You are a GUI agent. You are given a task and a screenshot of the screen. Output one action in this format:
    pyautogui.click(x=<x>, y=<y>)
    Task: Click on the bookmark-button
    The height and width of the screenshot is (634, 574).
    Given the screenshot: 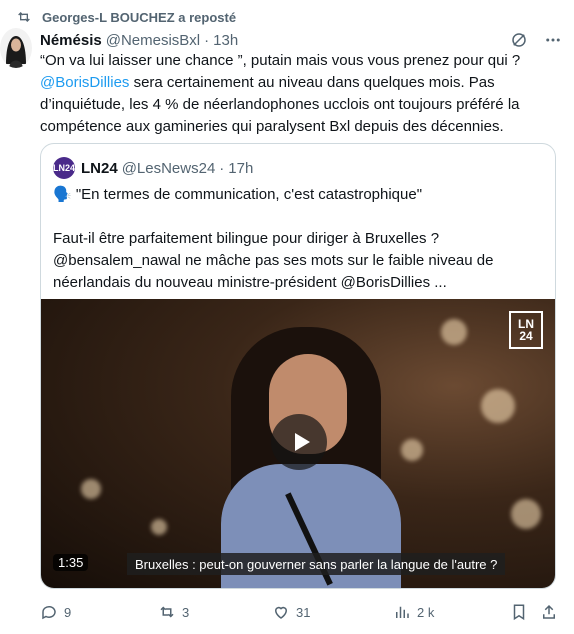 What is the action you would take?
    pyautogui.click(x=519, y=612)
    